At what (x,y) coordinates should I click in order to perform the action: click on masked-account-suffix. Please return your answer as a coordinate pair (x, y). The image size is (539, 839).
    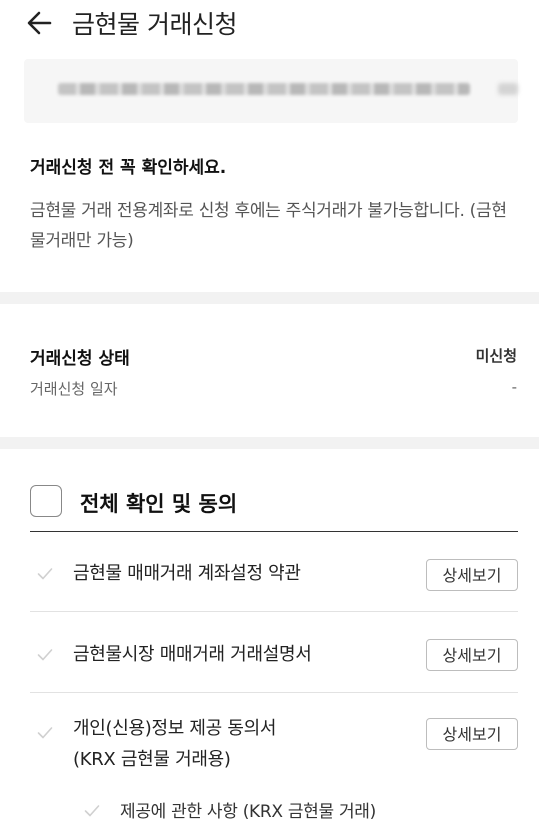
    Looking at the image, I should click on (508, 89).